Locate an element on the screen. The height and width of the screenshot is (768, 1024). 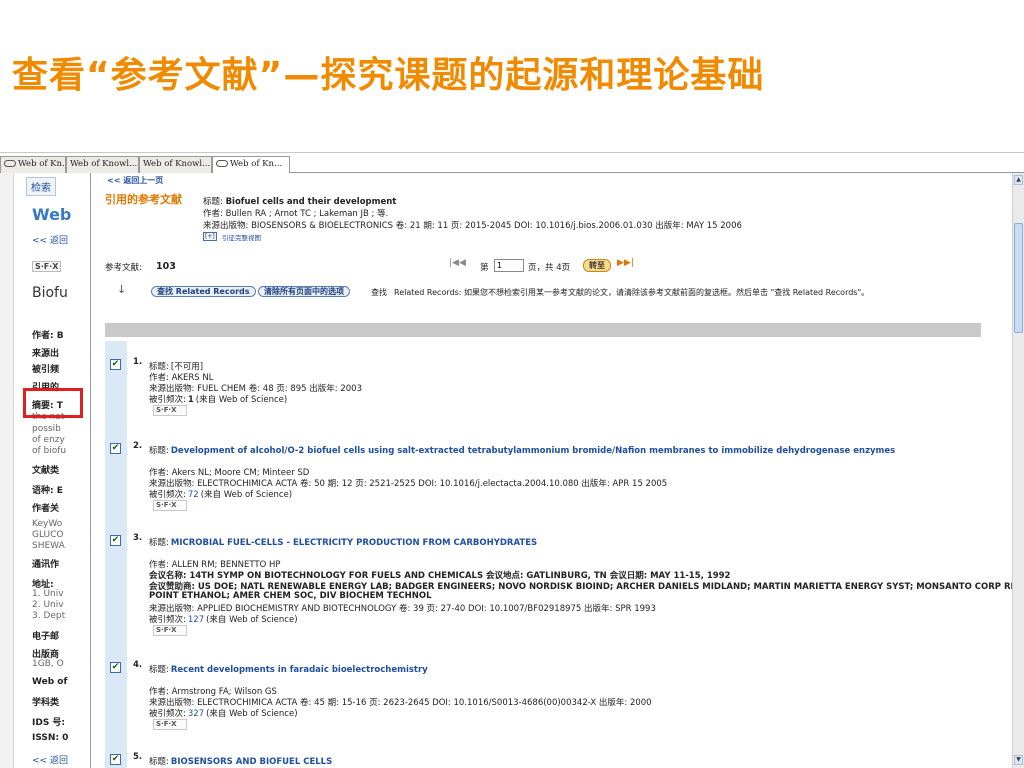
full-record-link: 引征完整视图 is located at coordinates (241, 237).